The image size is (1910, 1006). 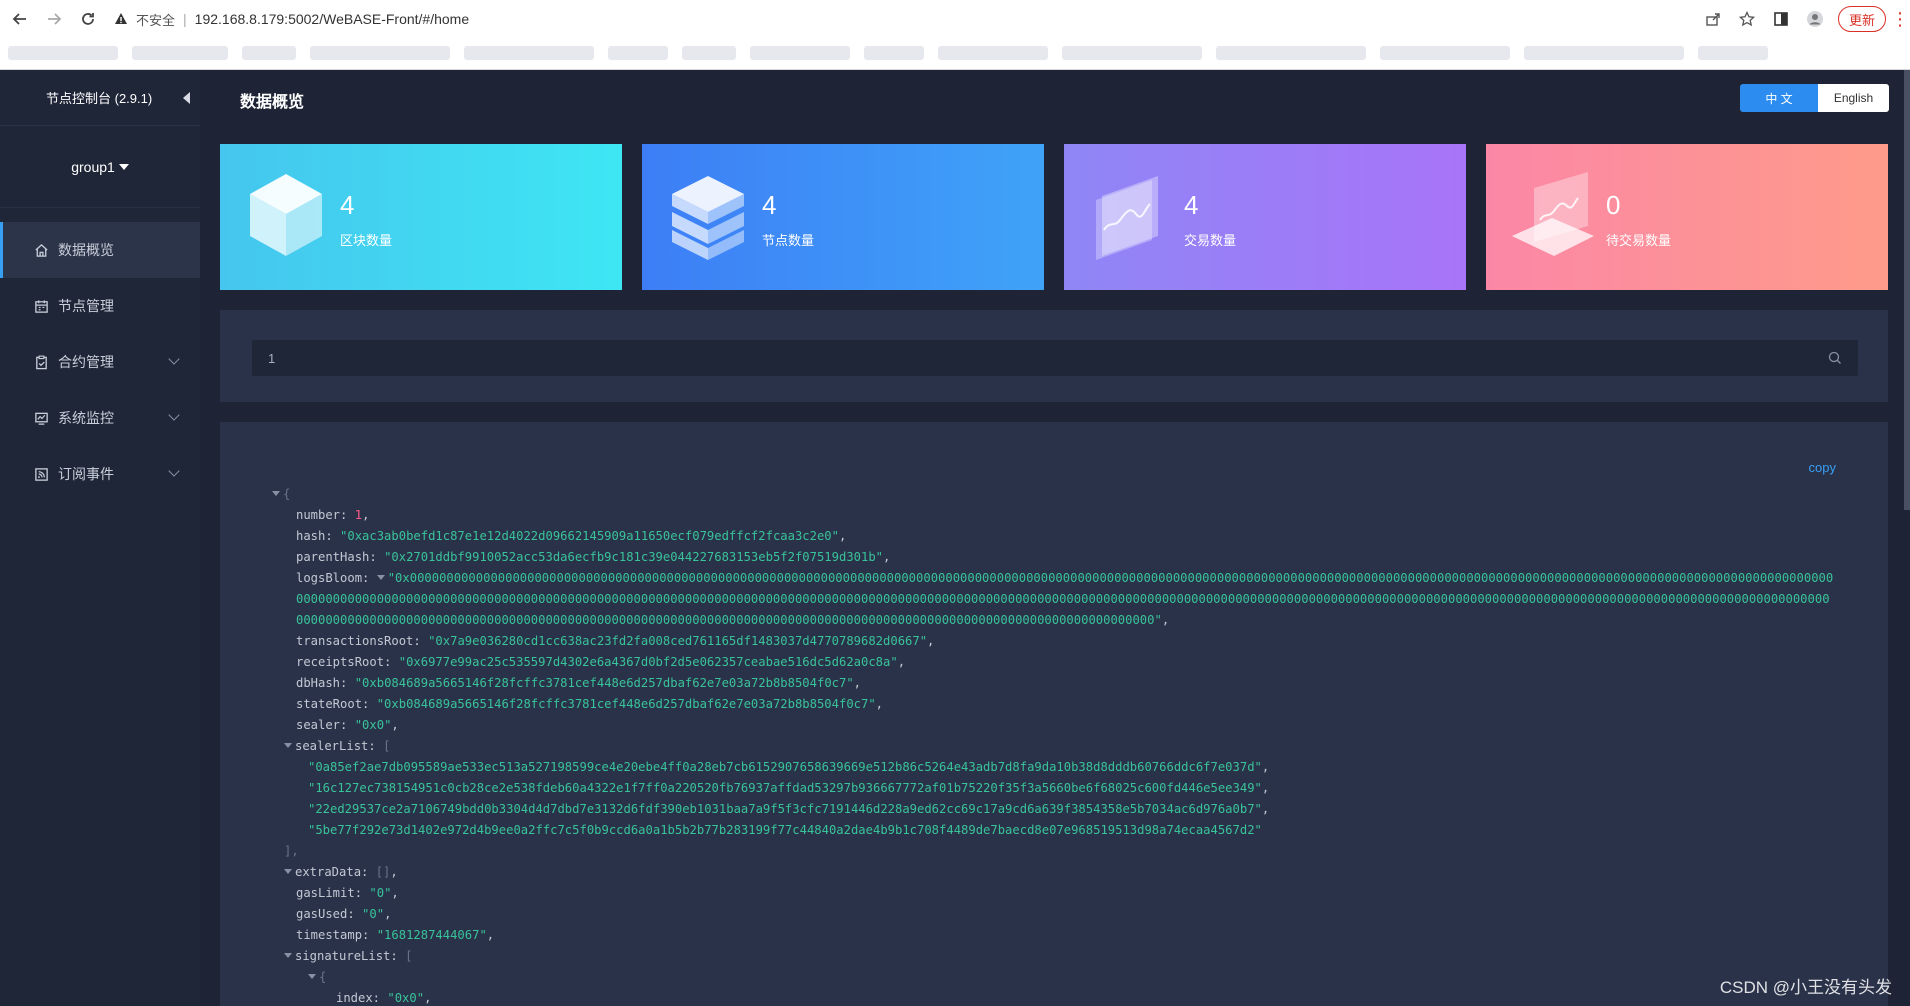 I want to click on json-row-index: index: "0x0",, so click(x=384, y=998).